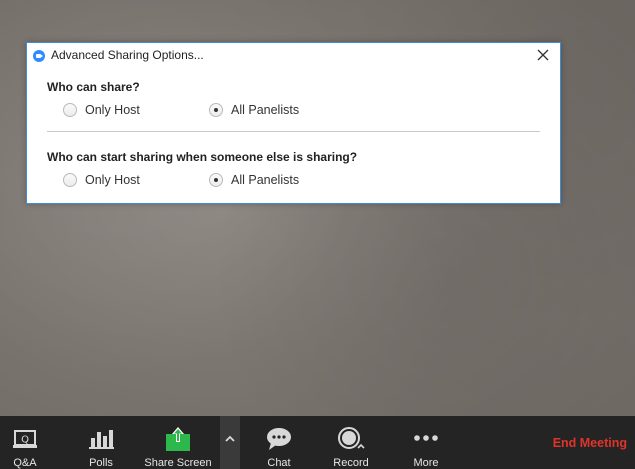  Describe the element at coordinates (39, 56) in the screenshot. I see `zoom-app-icon` at that location.